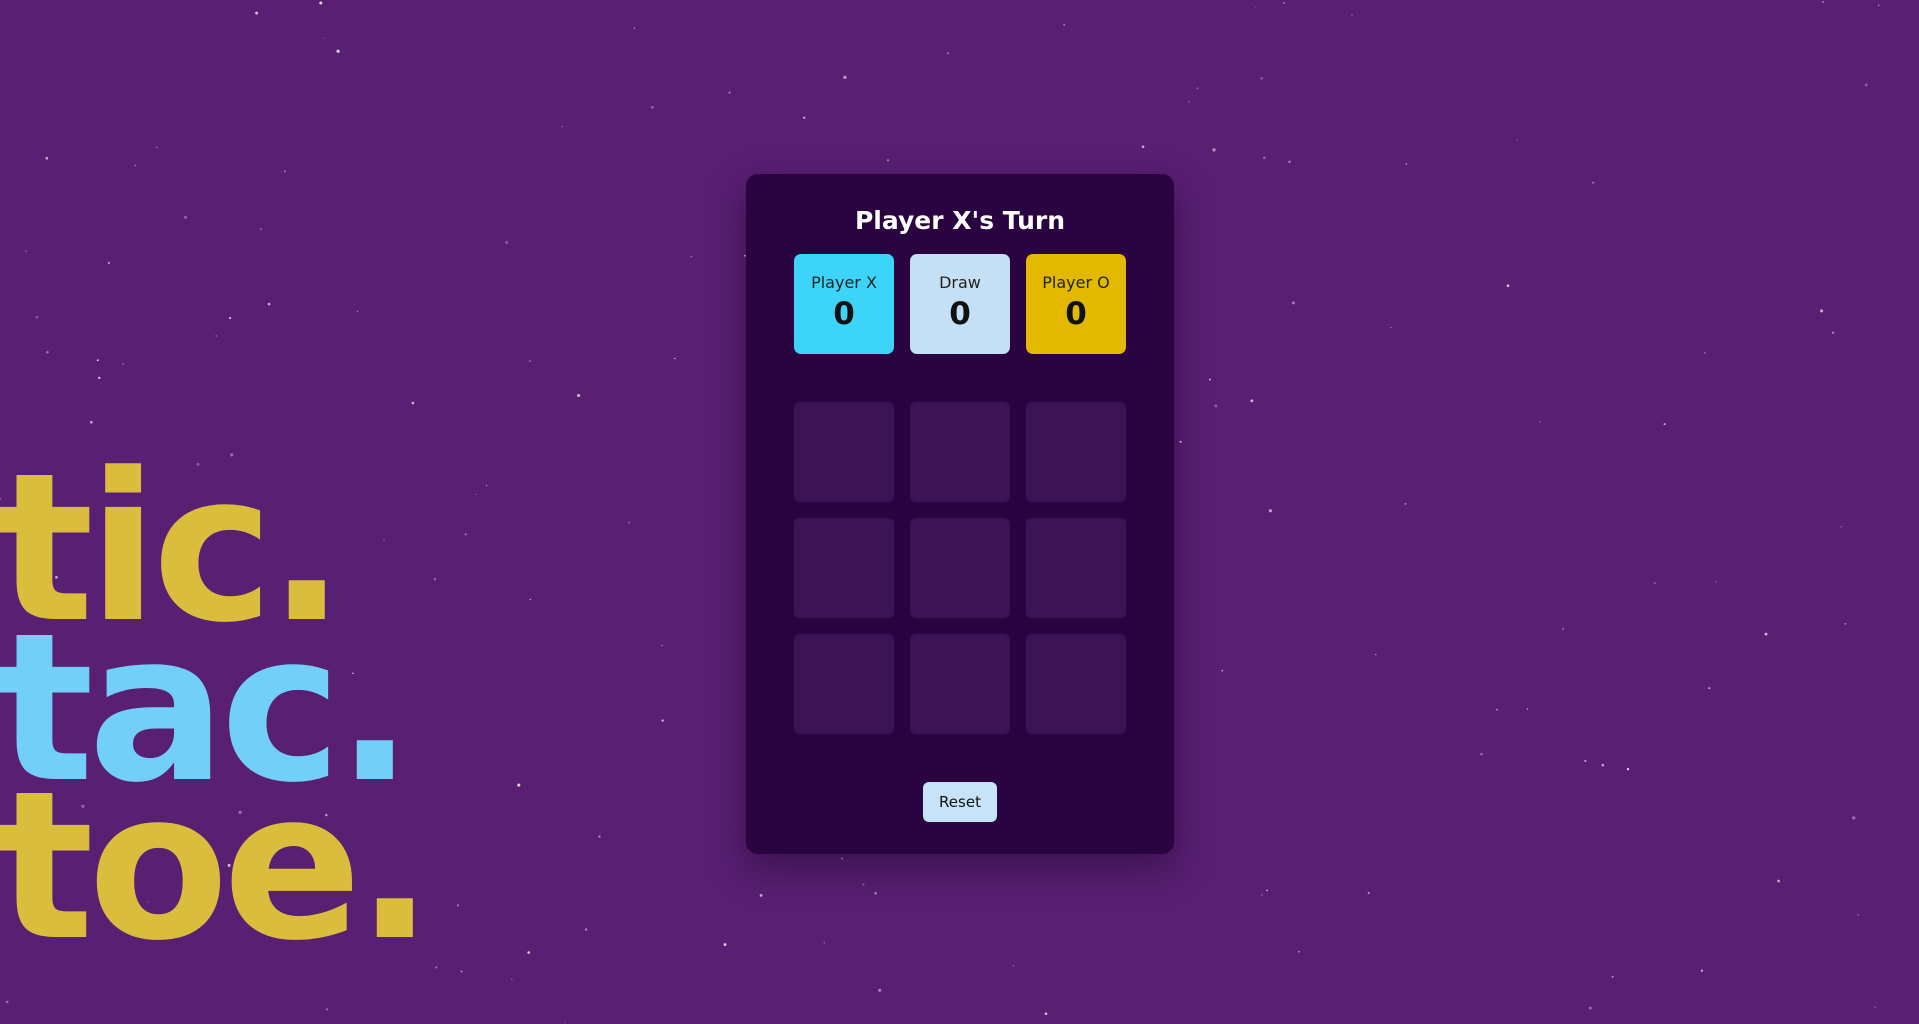  I want to click on score-label: Player O, so click(1076, 282).